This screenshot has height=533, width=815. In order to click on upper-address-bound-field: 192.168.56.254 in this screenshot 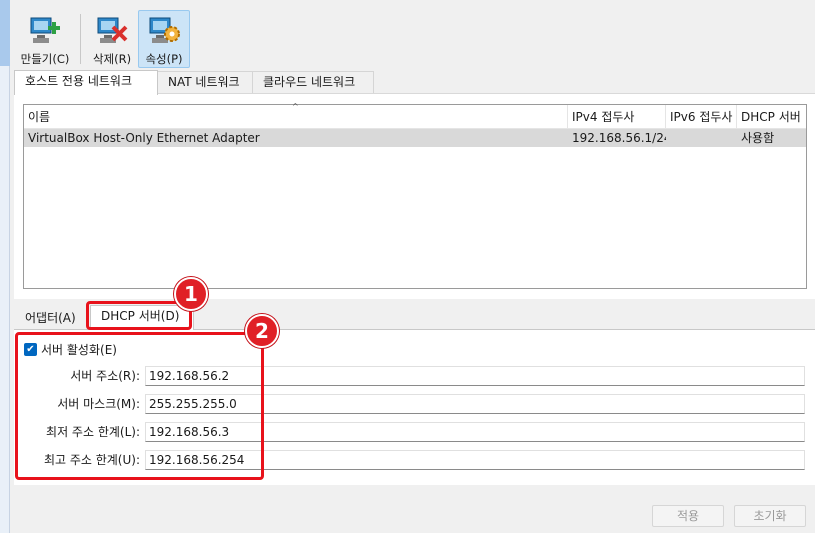, I will do `click(475, 460)`.